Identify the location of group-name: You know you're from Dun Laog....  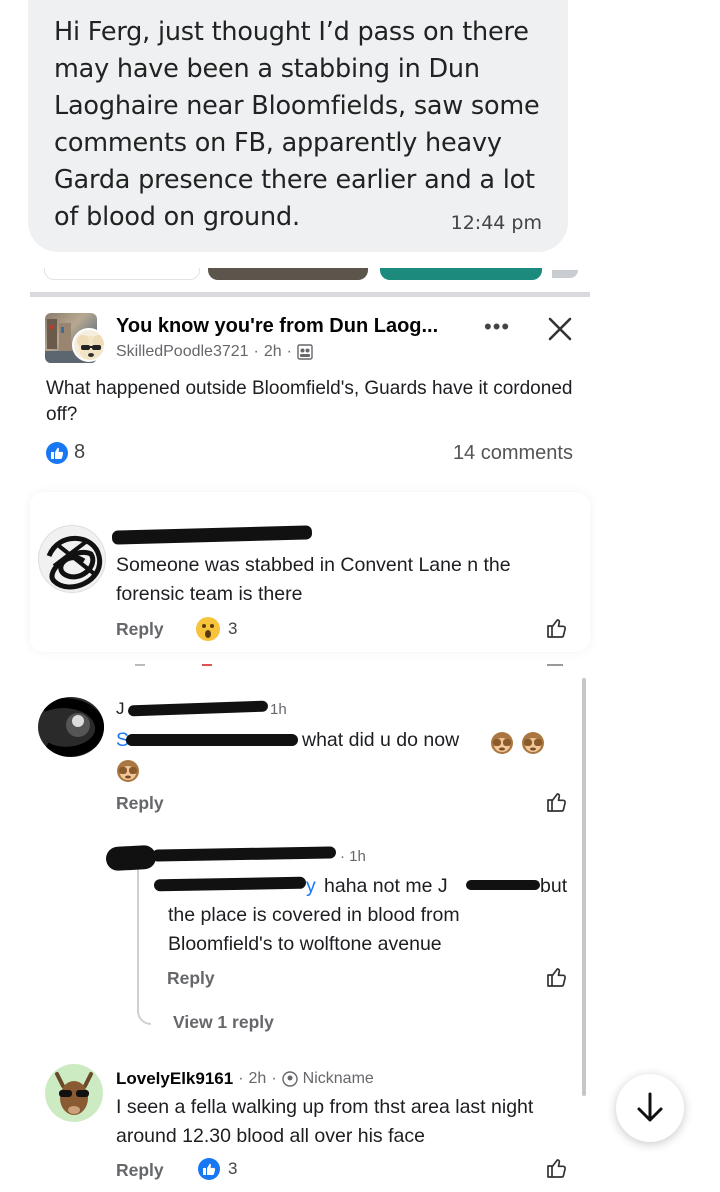
(277, 326).